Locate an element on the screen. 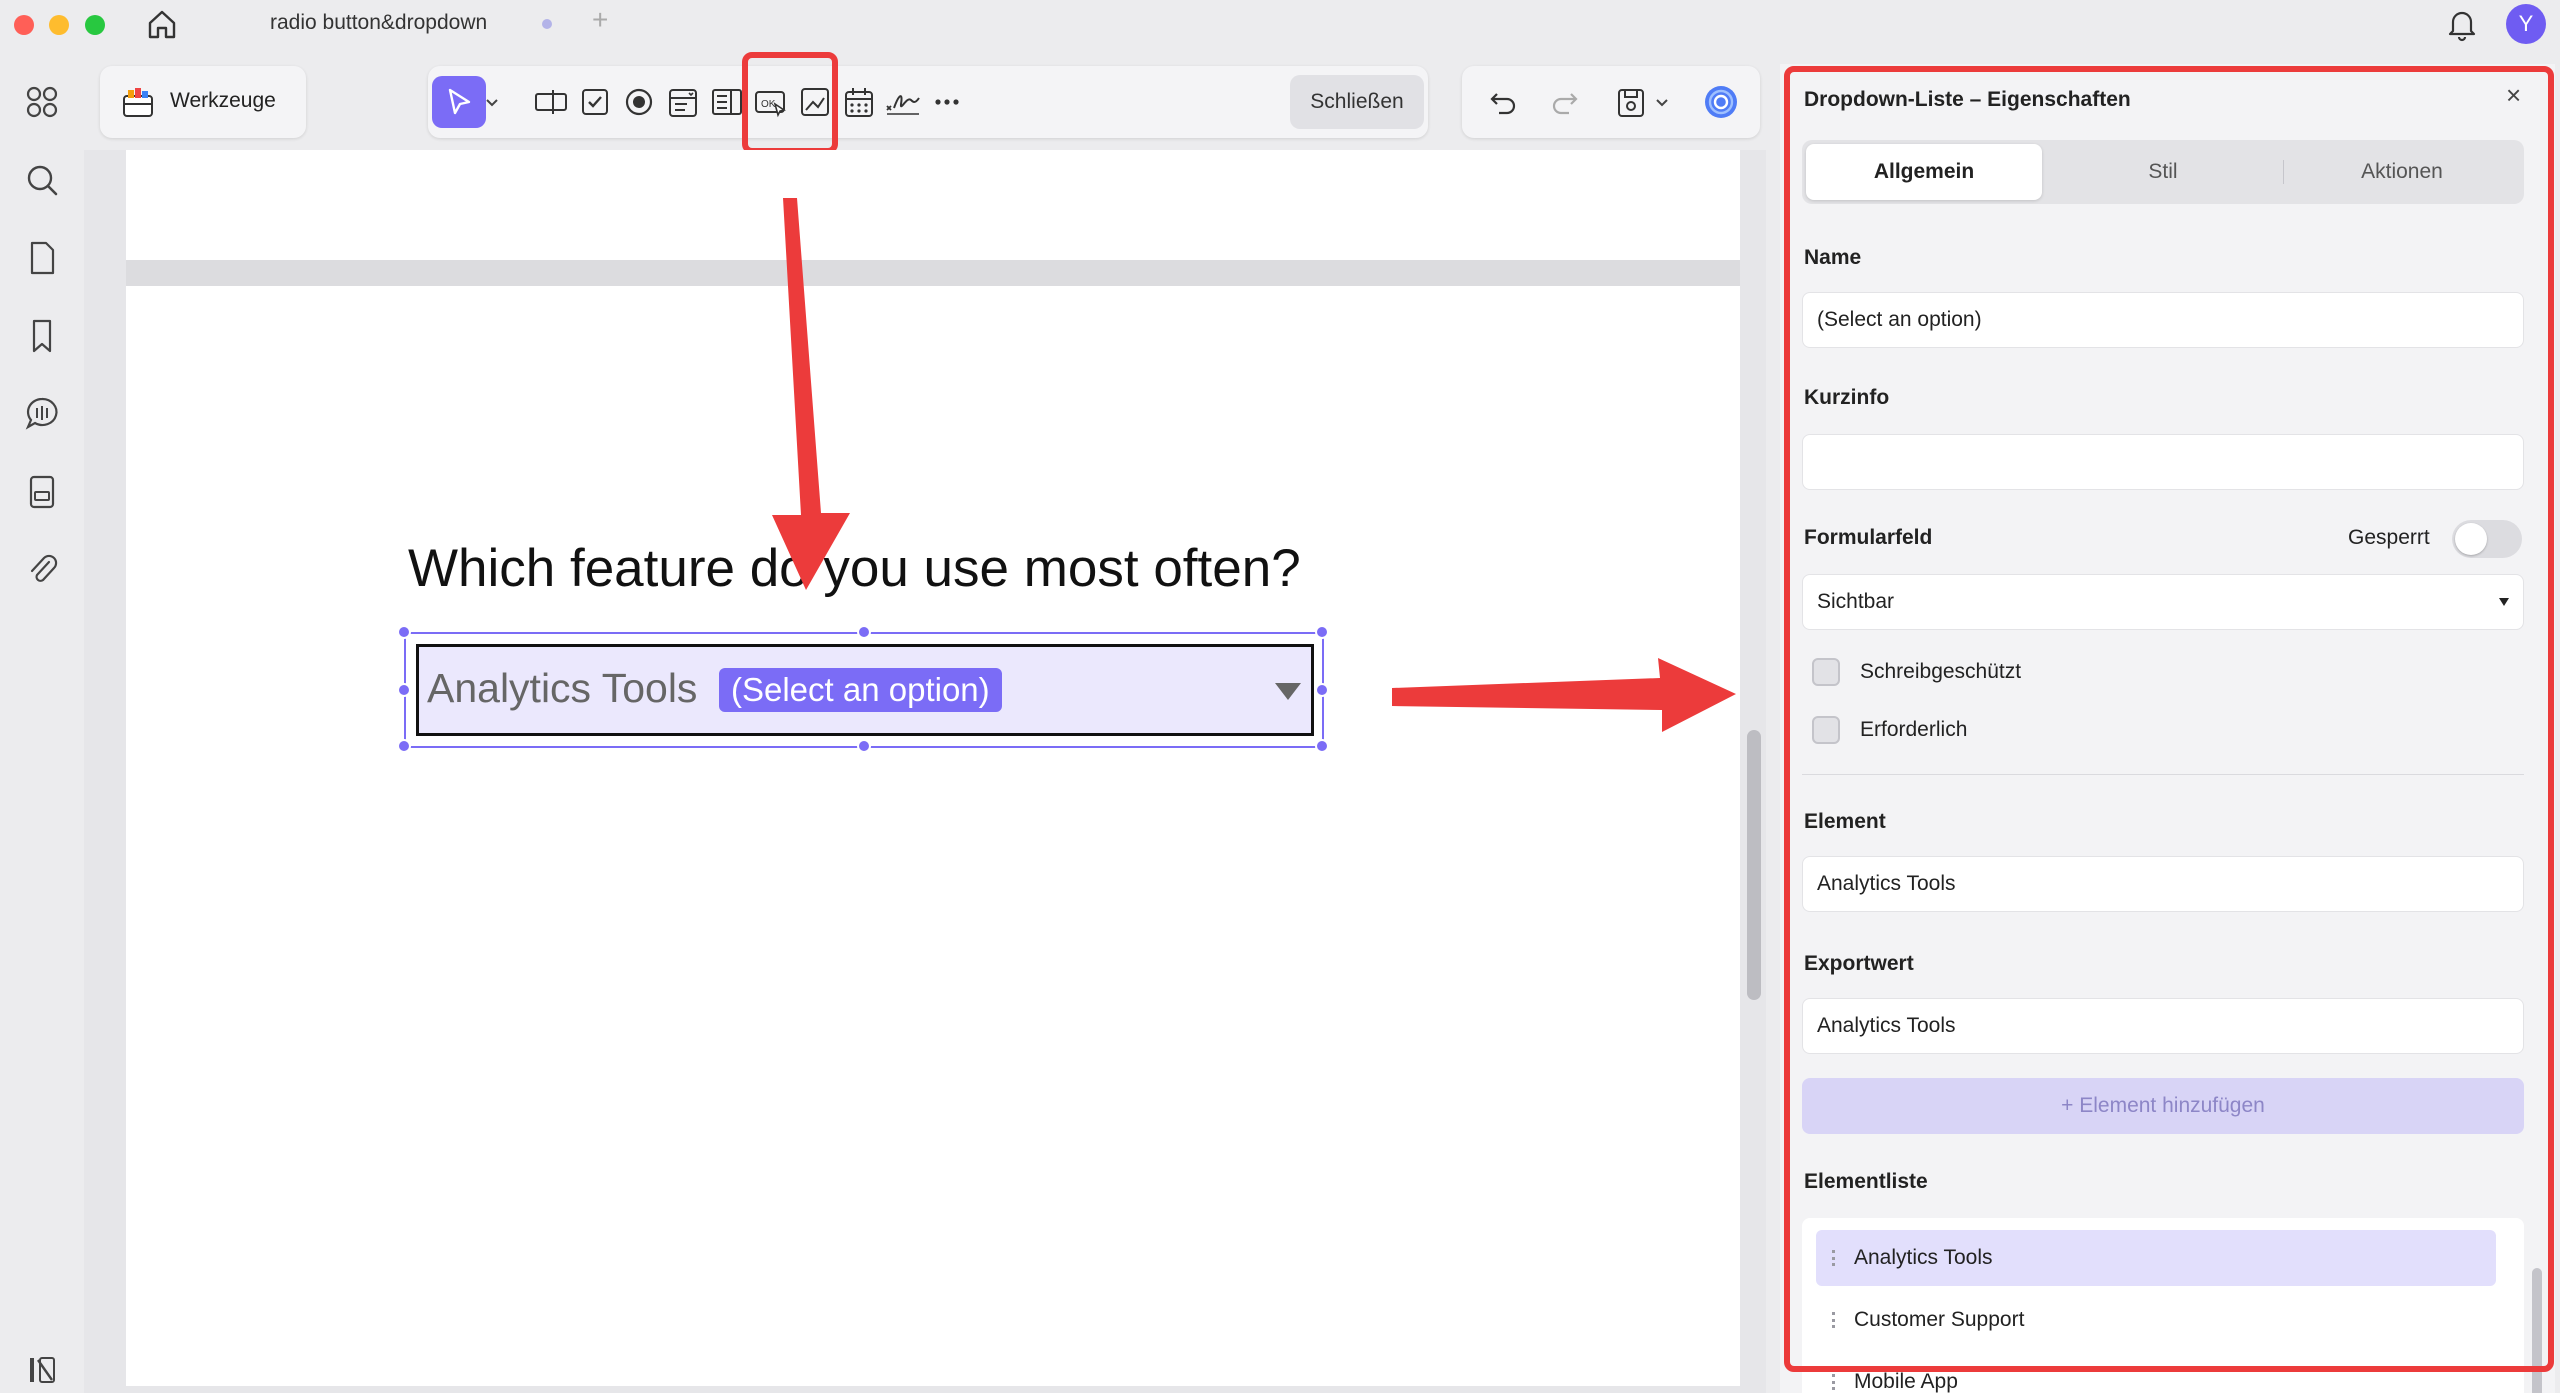 The height and width of the screenshot is (1393, 2560). page-separator is located at coordinates (933, 273).